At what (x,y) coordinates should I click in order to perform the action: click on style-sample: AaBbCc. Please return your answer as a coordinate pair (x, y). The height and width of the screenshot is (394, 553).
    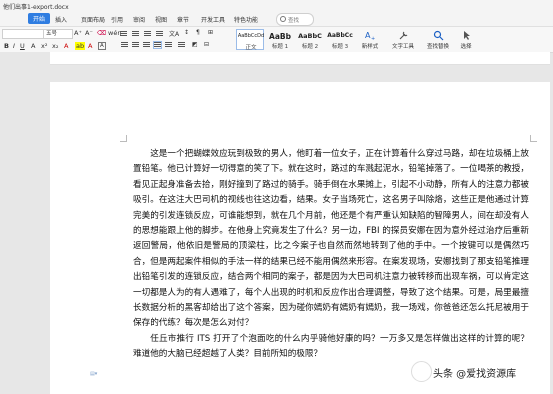
    Looking at the image, I should click on (340, 35).